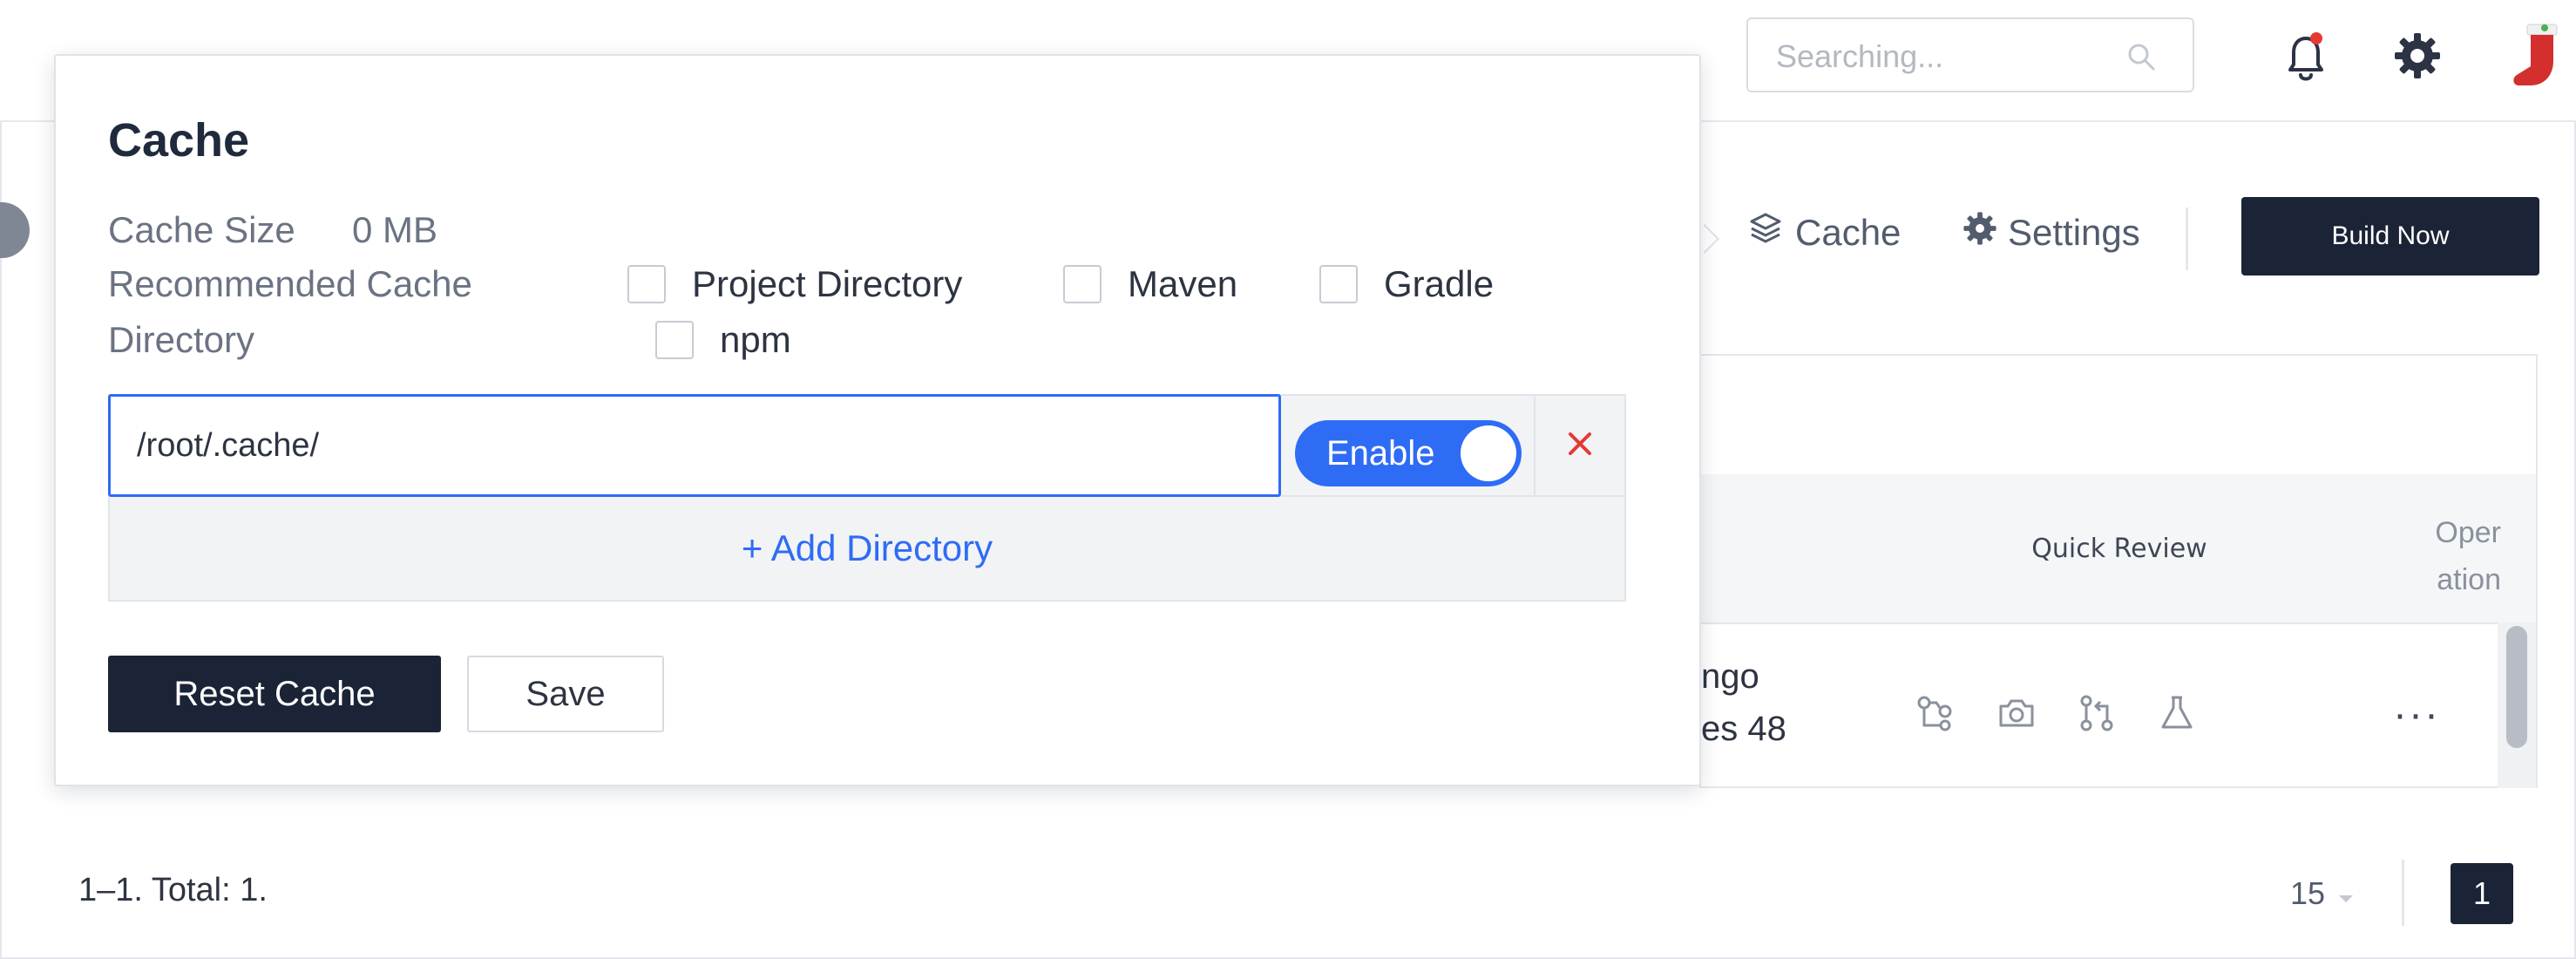 Image resolution: width=2576 pixels, height=959 pixels. What do you see at coordinates (1744, 729) in the screenshot?
I see `row-text-line2: es 48` at bounding box center [1744, 729].